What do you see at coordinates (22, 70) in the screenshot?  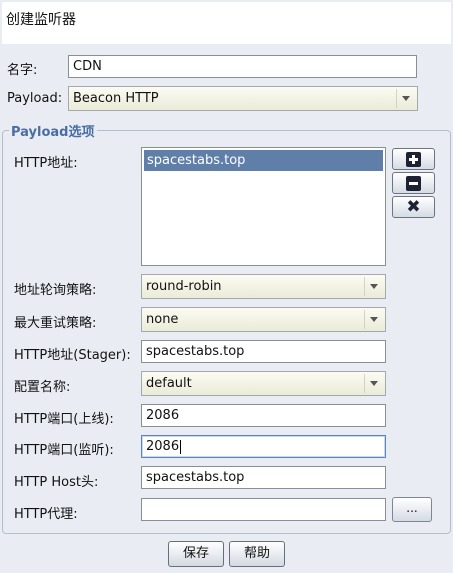 I see `name-label: 名字:` at bounding box center [22, 70].